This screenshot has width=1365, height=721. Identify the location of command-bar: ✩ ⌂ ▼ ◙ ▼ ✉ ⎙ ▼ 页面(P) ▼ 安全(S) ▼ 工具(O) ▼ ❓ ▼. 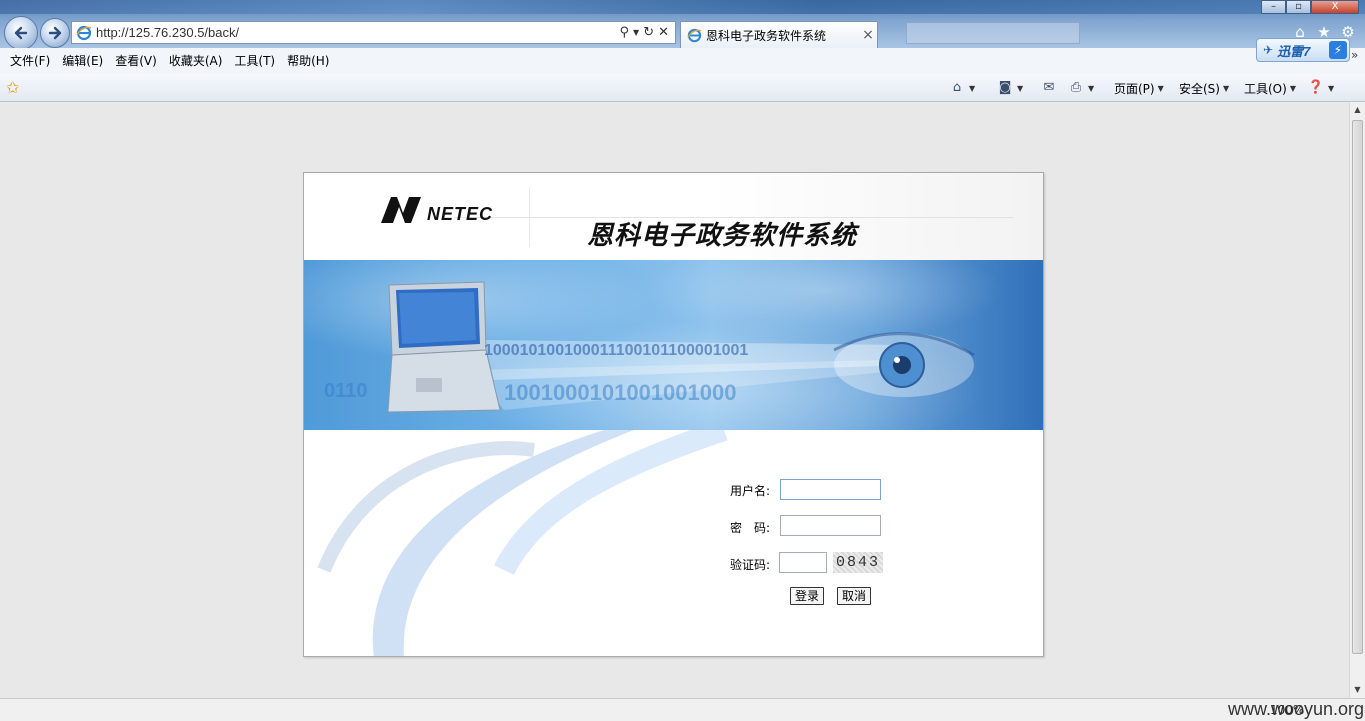
(682, 88).